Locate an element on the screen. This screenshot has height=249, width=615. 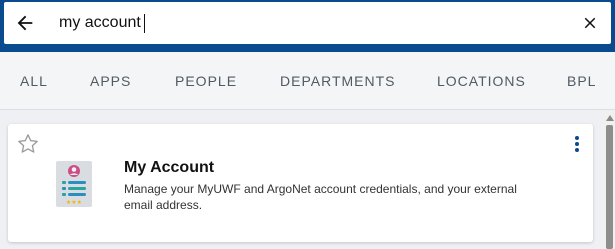
more-options-button is located at coordinates (577, 144).